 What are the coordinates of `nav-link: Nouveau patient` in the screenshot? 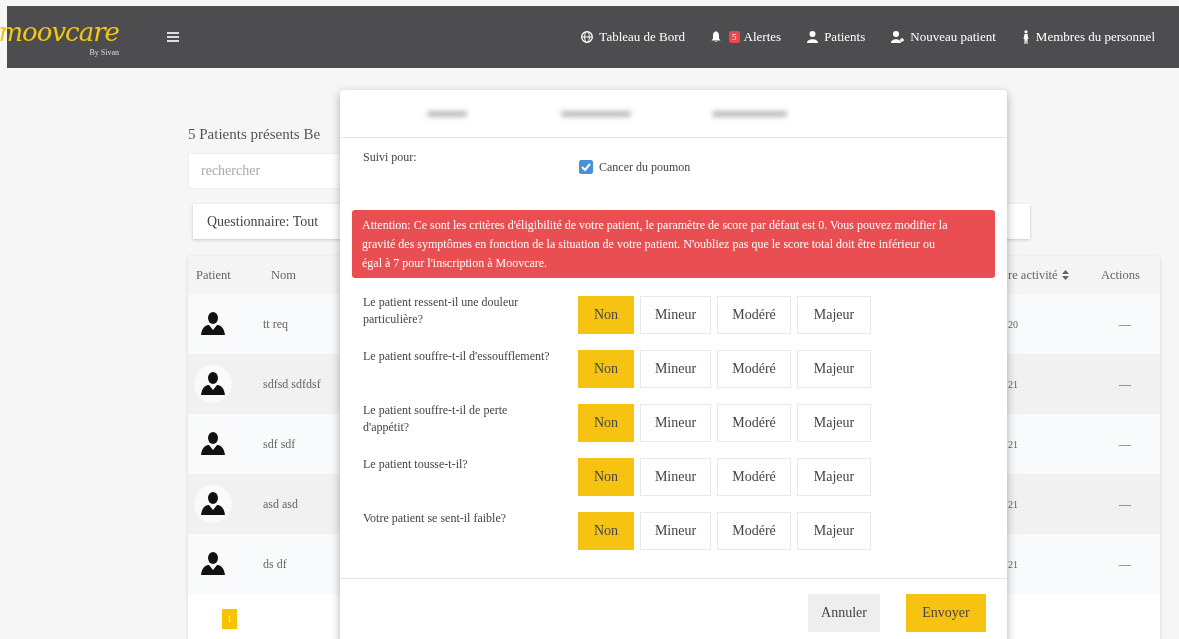 It's located at (943, 37).